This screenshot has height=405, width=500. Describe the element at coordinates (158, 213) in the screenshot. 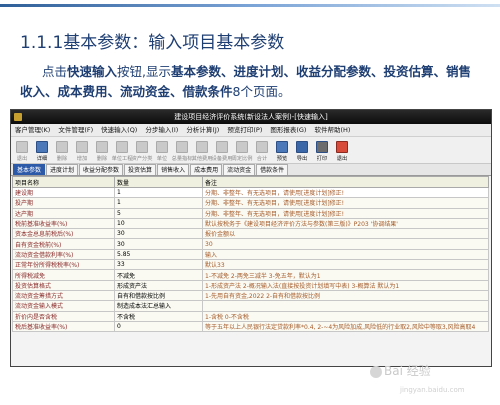

I see `cell-quantity: 5` at that location.